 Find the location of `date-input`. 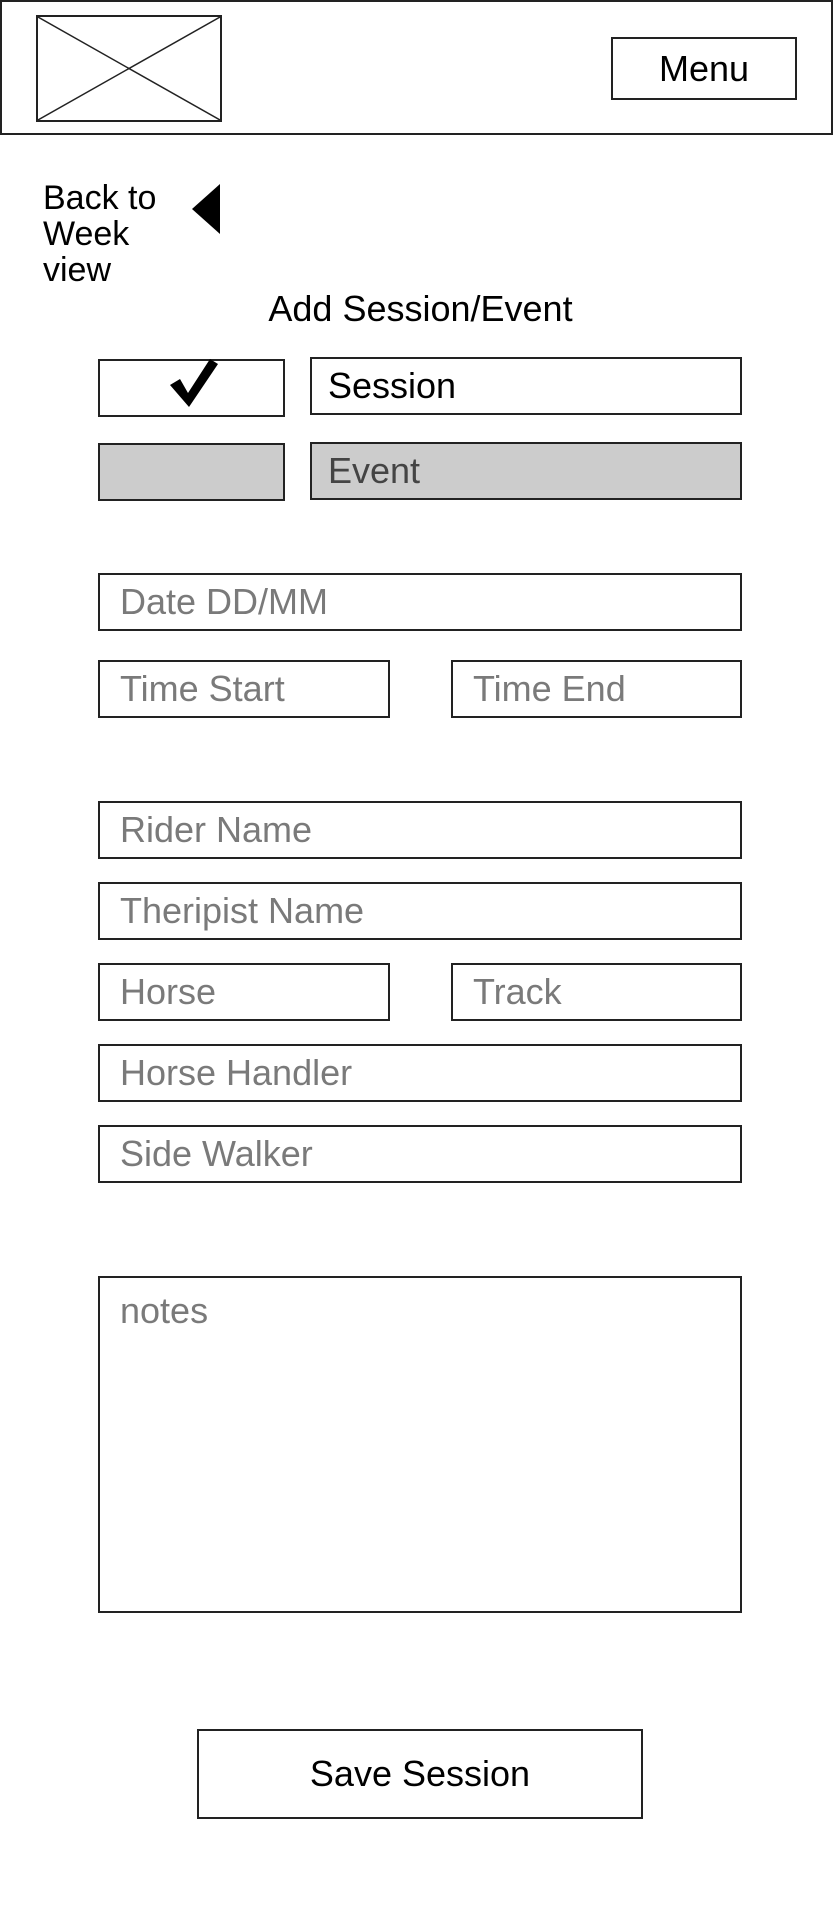

date-input is located at coordinates (420, 602).